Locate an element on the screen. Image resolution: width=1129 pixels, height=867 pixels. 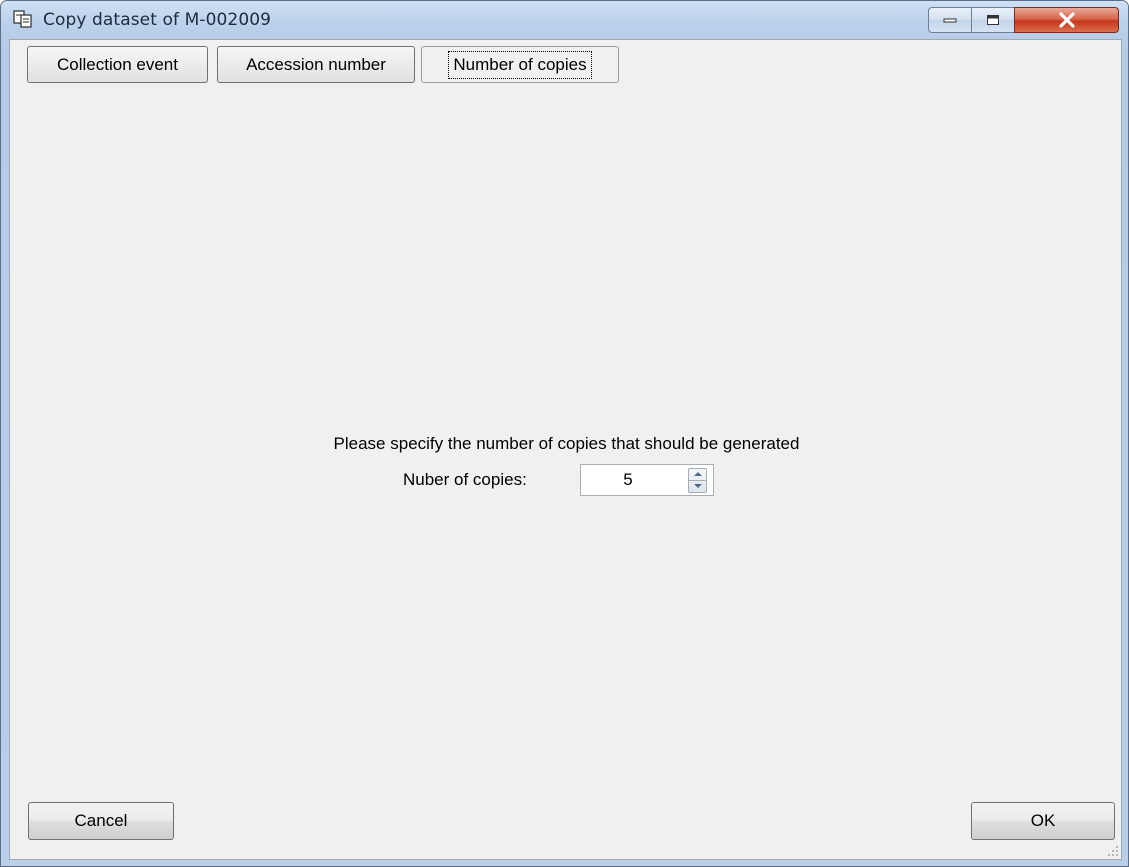
ok-label: OK is located at coordinates (1043, 820).